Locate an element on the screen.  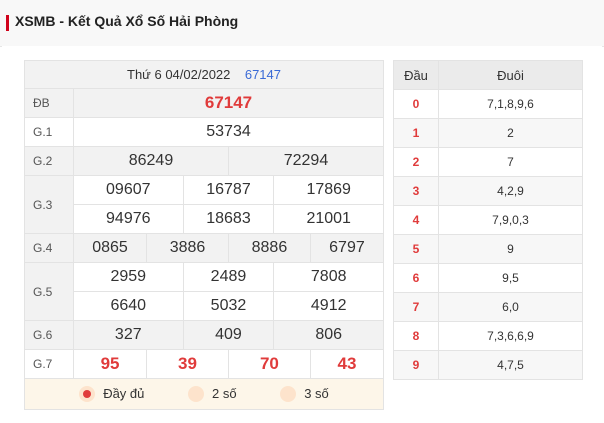
prize-row-g3: G.3 09607 16787 17869 is located at coordinates (204, 204).